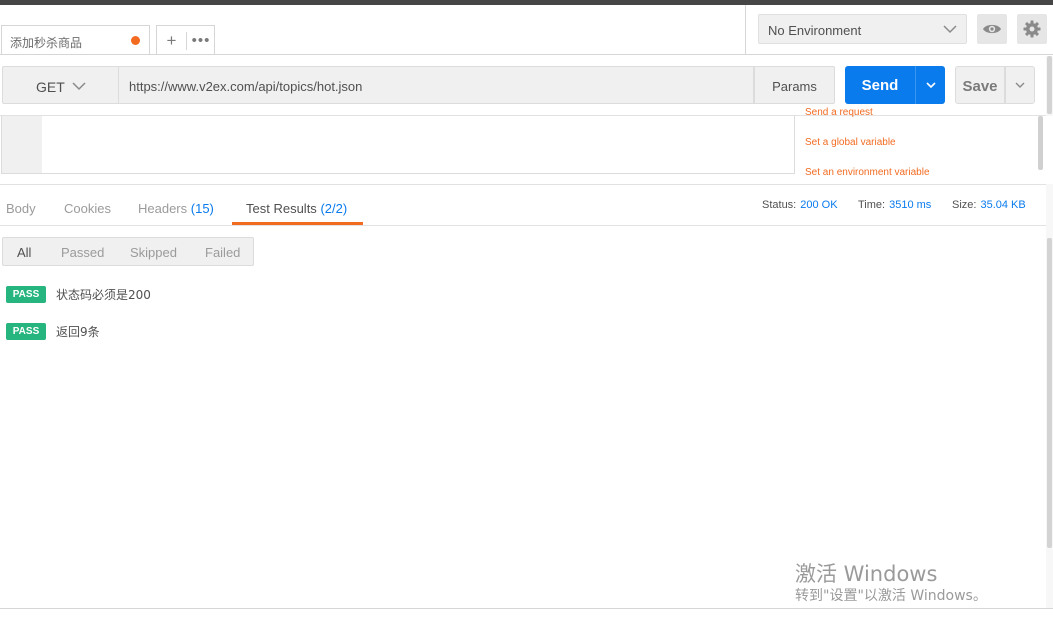 This screenshot has width=1053, height=617. Describe the element at coordinates (222, 252) in the screenshot. I see `filter-failed: Failed` at that location.